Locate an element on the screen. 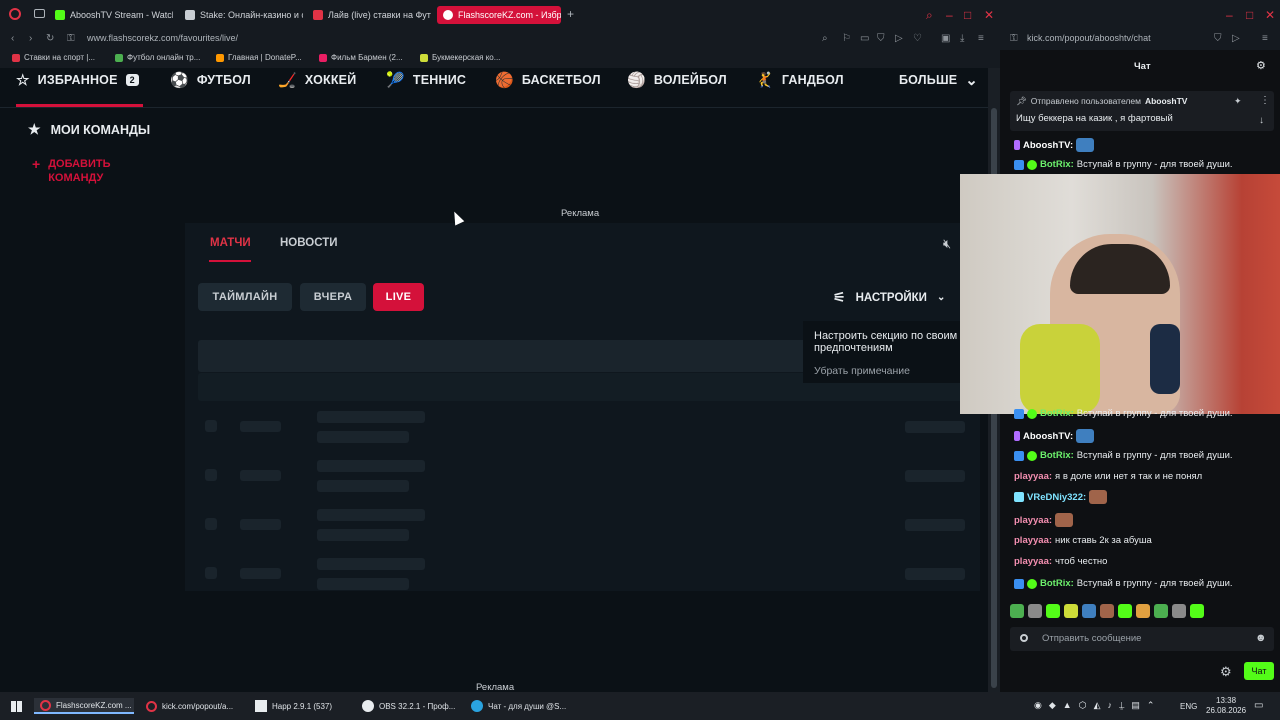 The image size is (1280, 720). mic-icon: ⍊ is located at coordinates (1121, 705).